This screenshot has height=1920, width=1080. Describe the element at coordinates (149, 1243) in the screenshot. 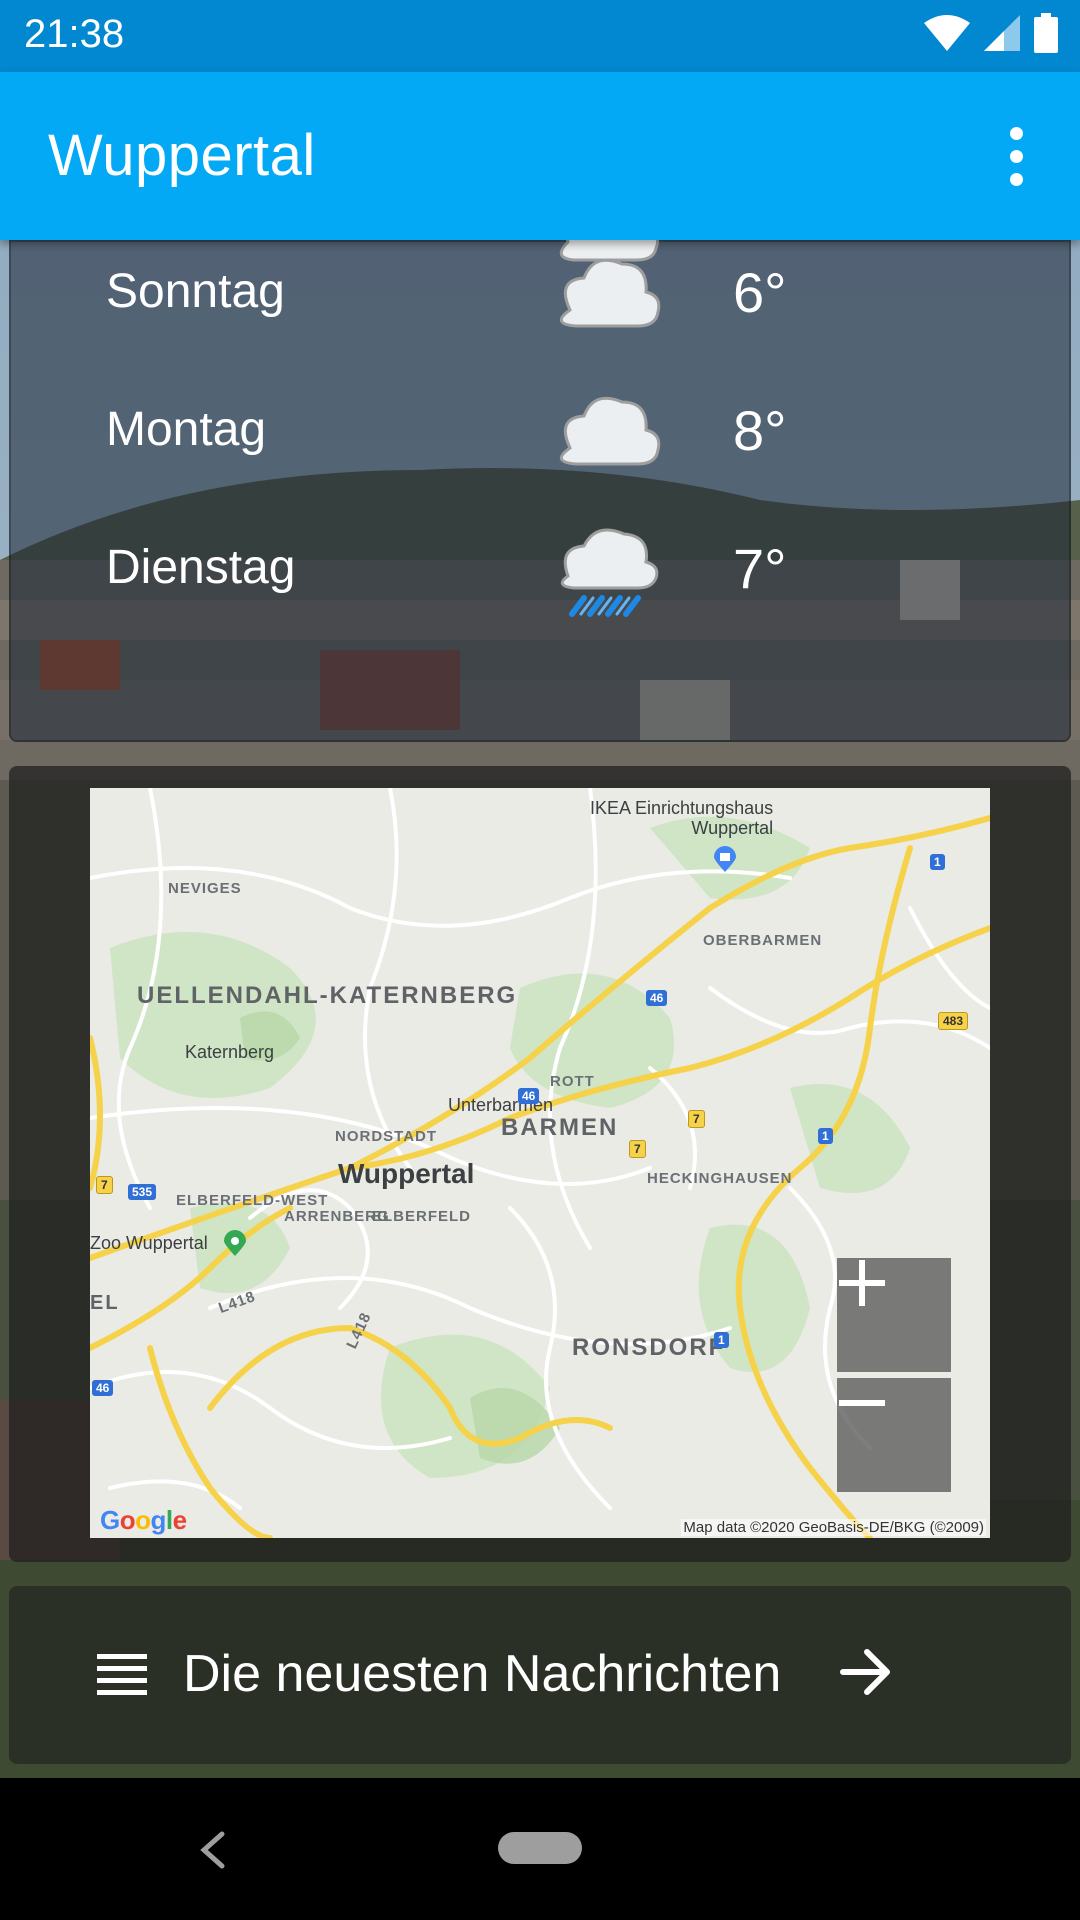

I see `map-label-zoo: Zoo Wuppertal` at that location.